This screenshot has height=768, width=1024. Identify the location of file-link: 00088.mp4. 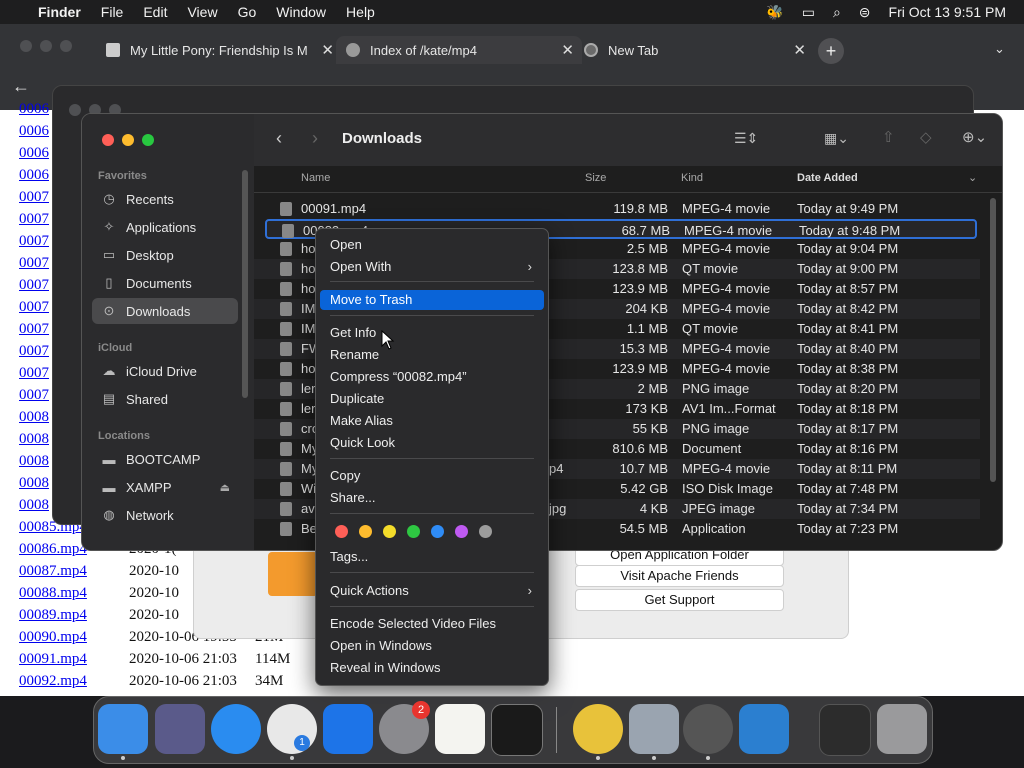
(53, 593).